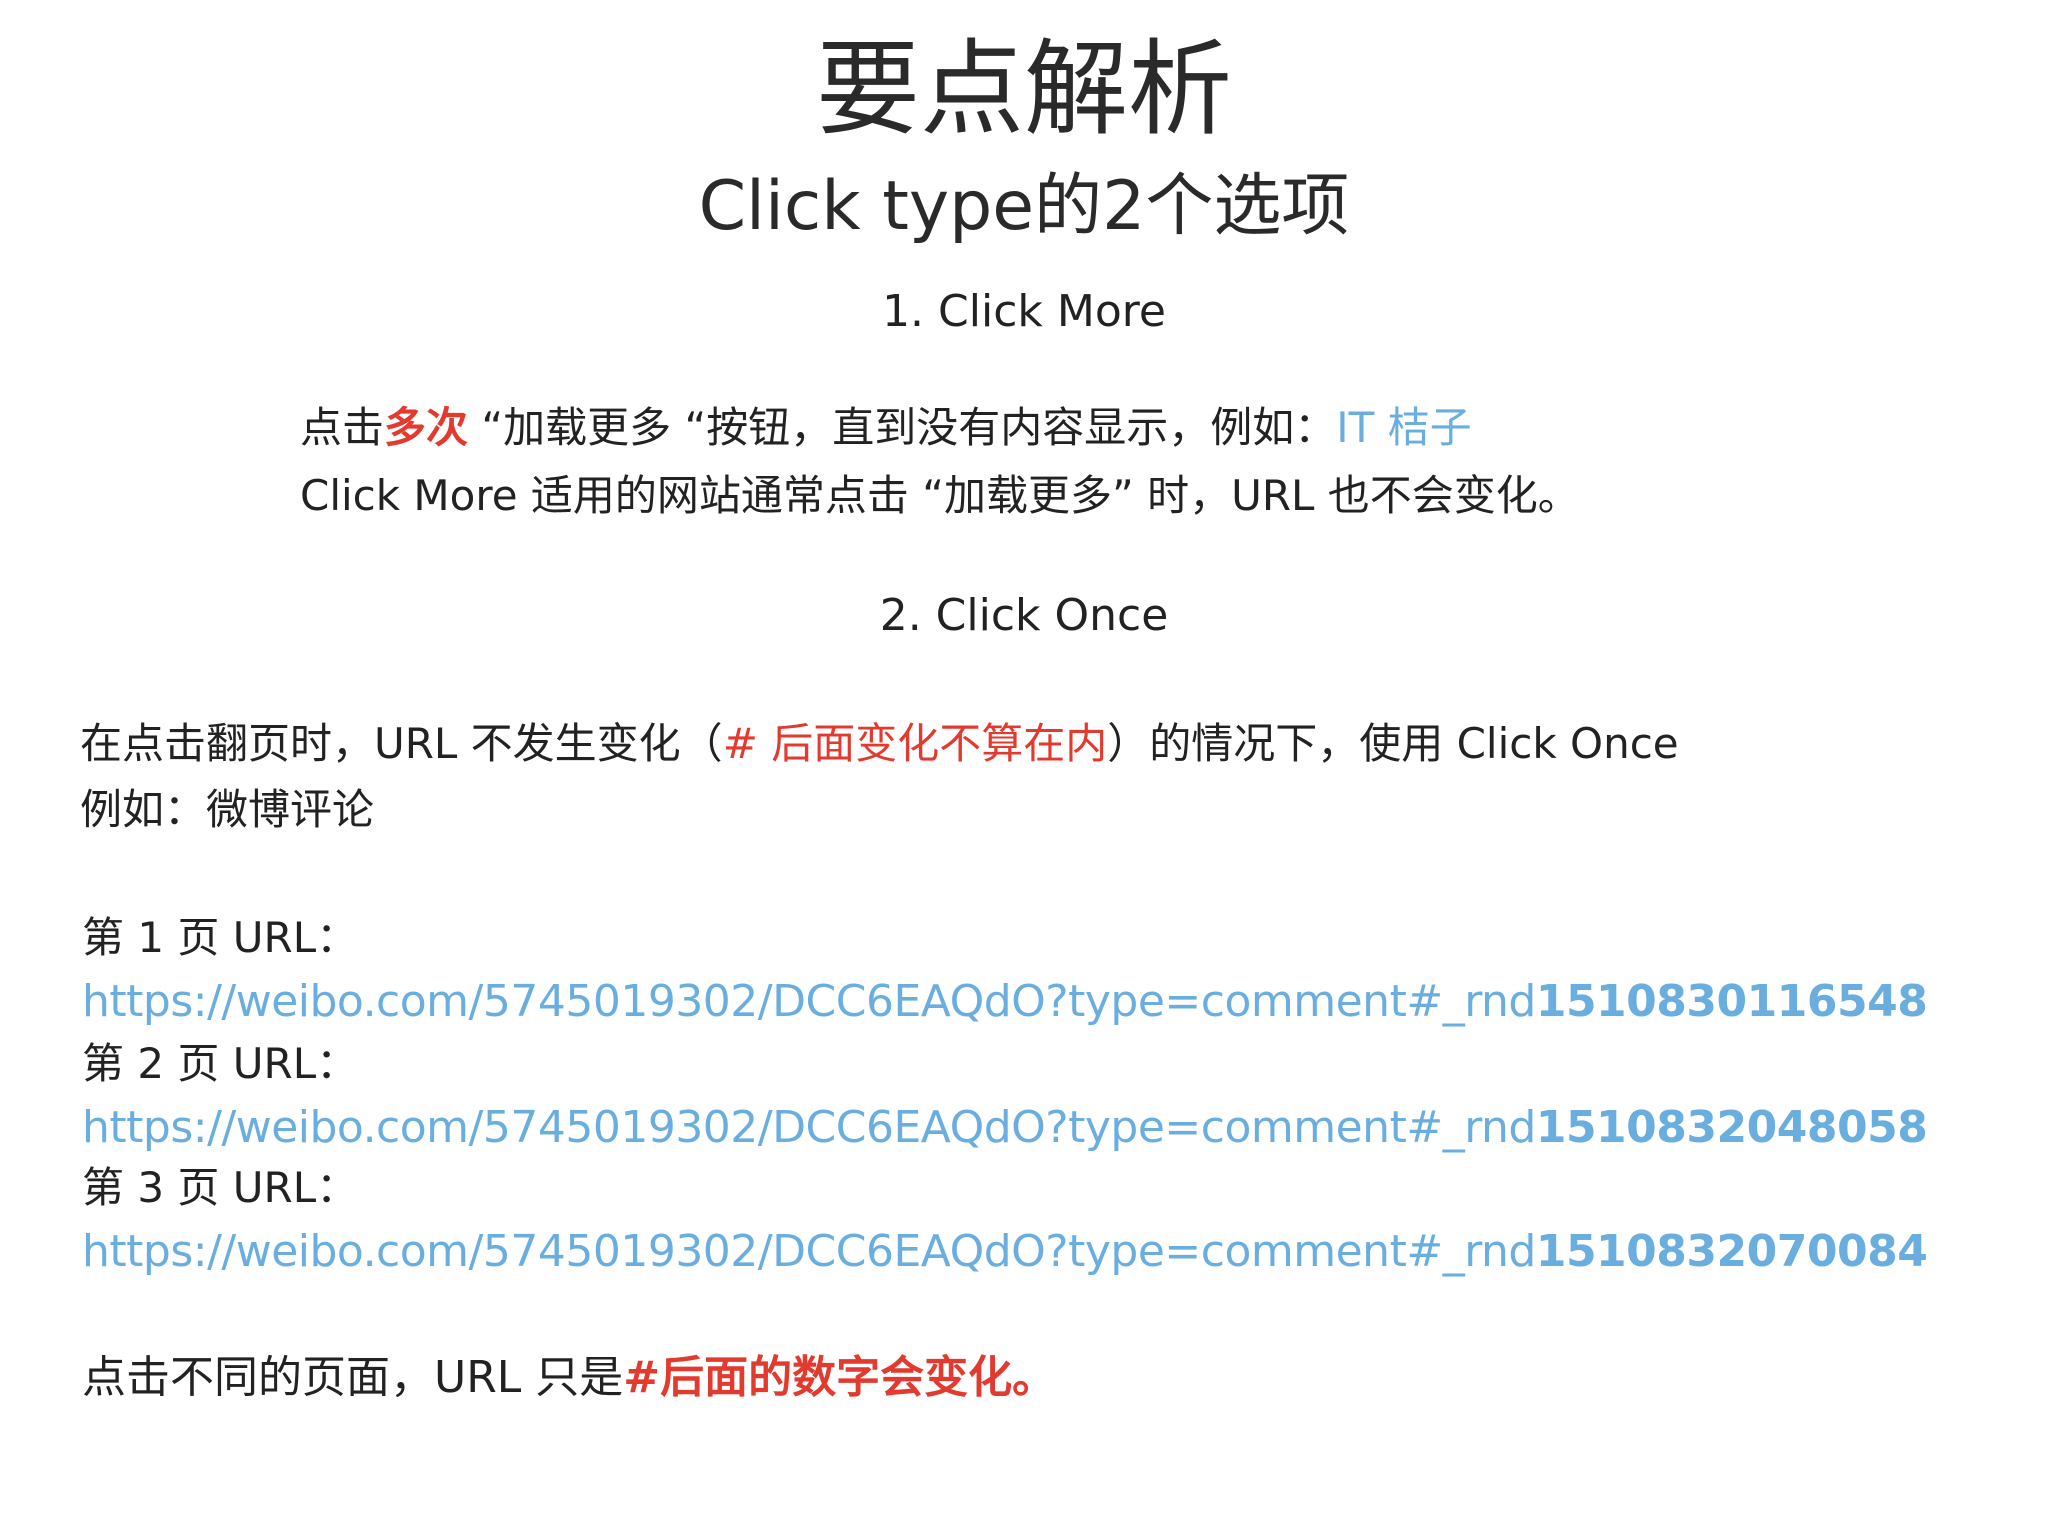 The height and width of the screenshot is (1536, 2048). I want to click on section-heading-click-once: 2. Click Once, so click(1024, 615).